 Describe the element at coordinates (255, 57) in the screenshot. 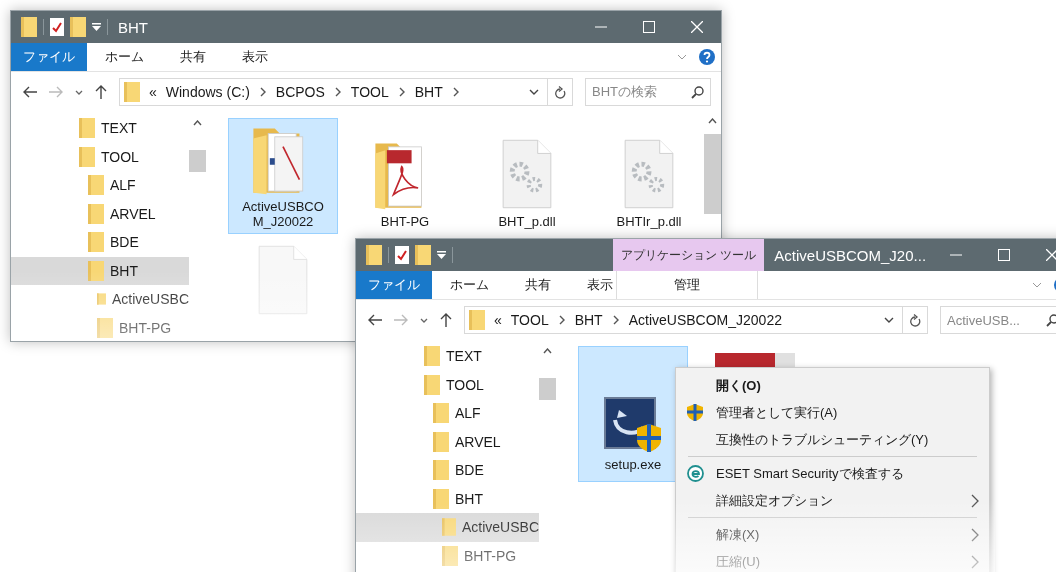

I see `ribbon-tab: 表示` at that location.